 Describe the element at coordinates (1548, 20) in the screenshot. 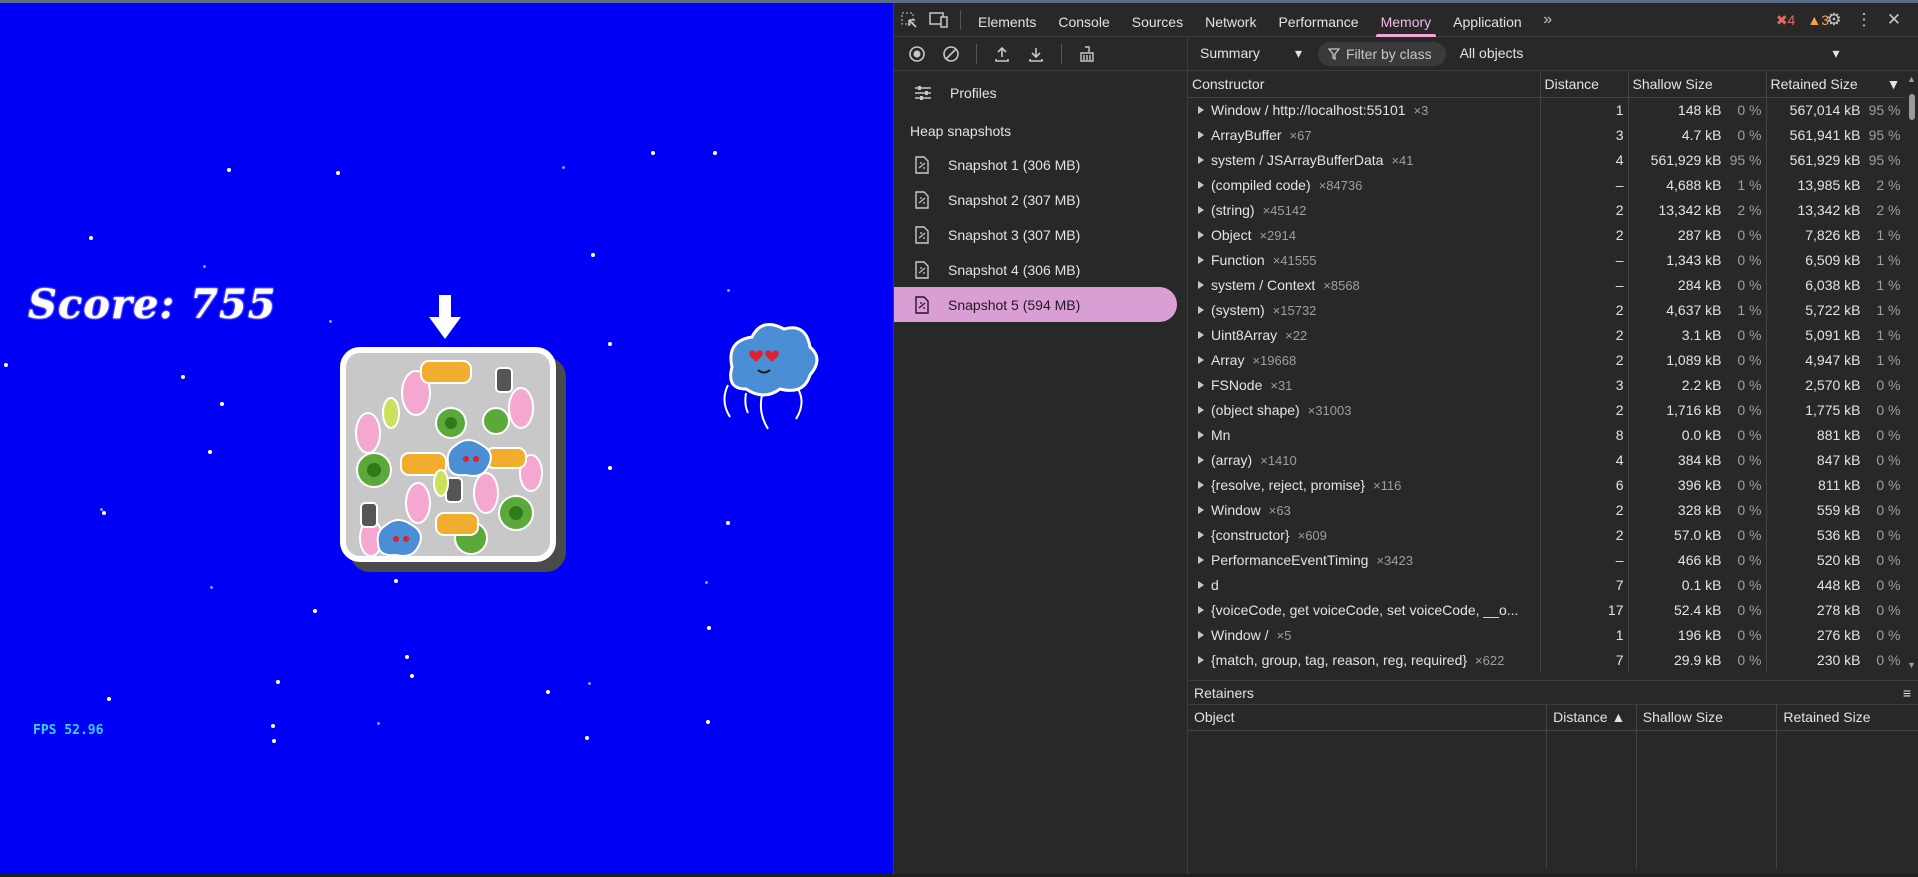

I see `more-tabs-chevron-icon: »` at that location.